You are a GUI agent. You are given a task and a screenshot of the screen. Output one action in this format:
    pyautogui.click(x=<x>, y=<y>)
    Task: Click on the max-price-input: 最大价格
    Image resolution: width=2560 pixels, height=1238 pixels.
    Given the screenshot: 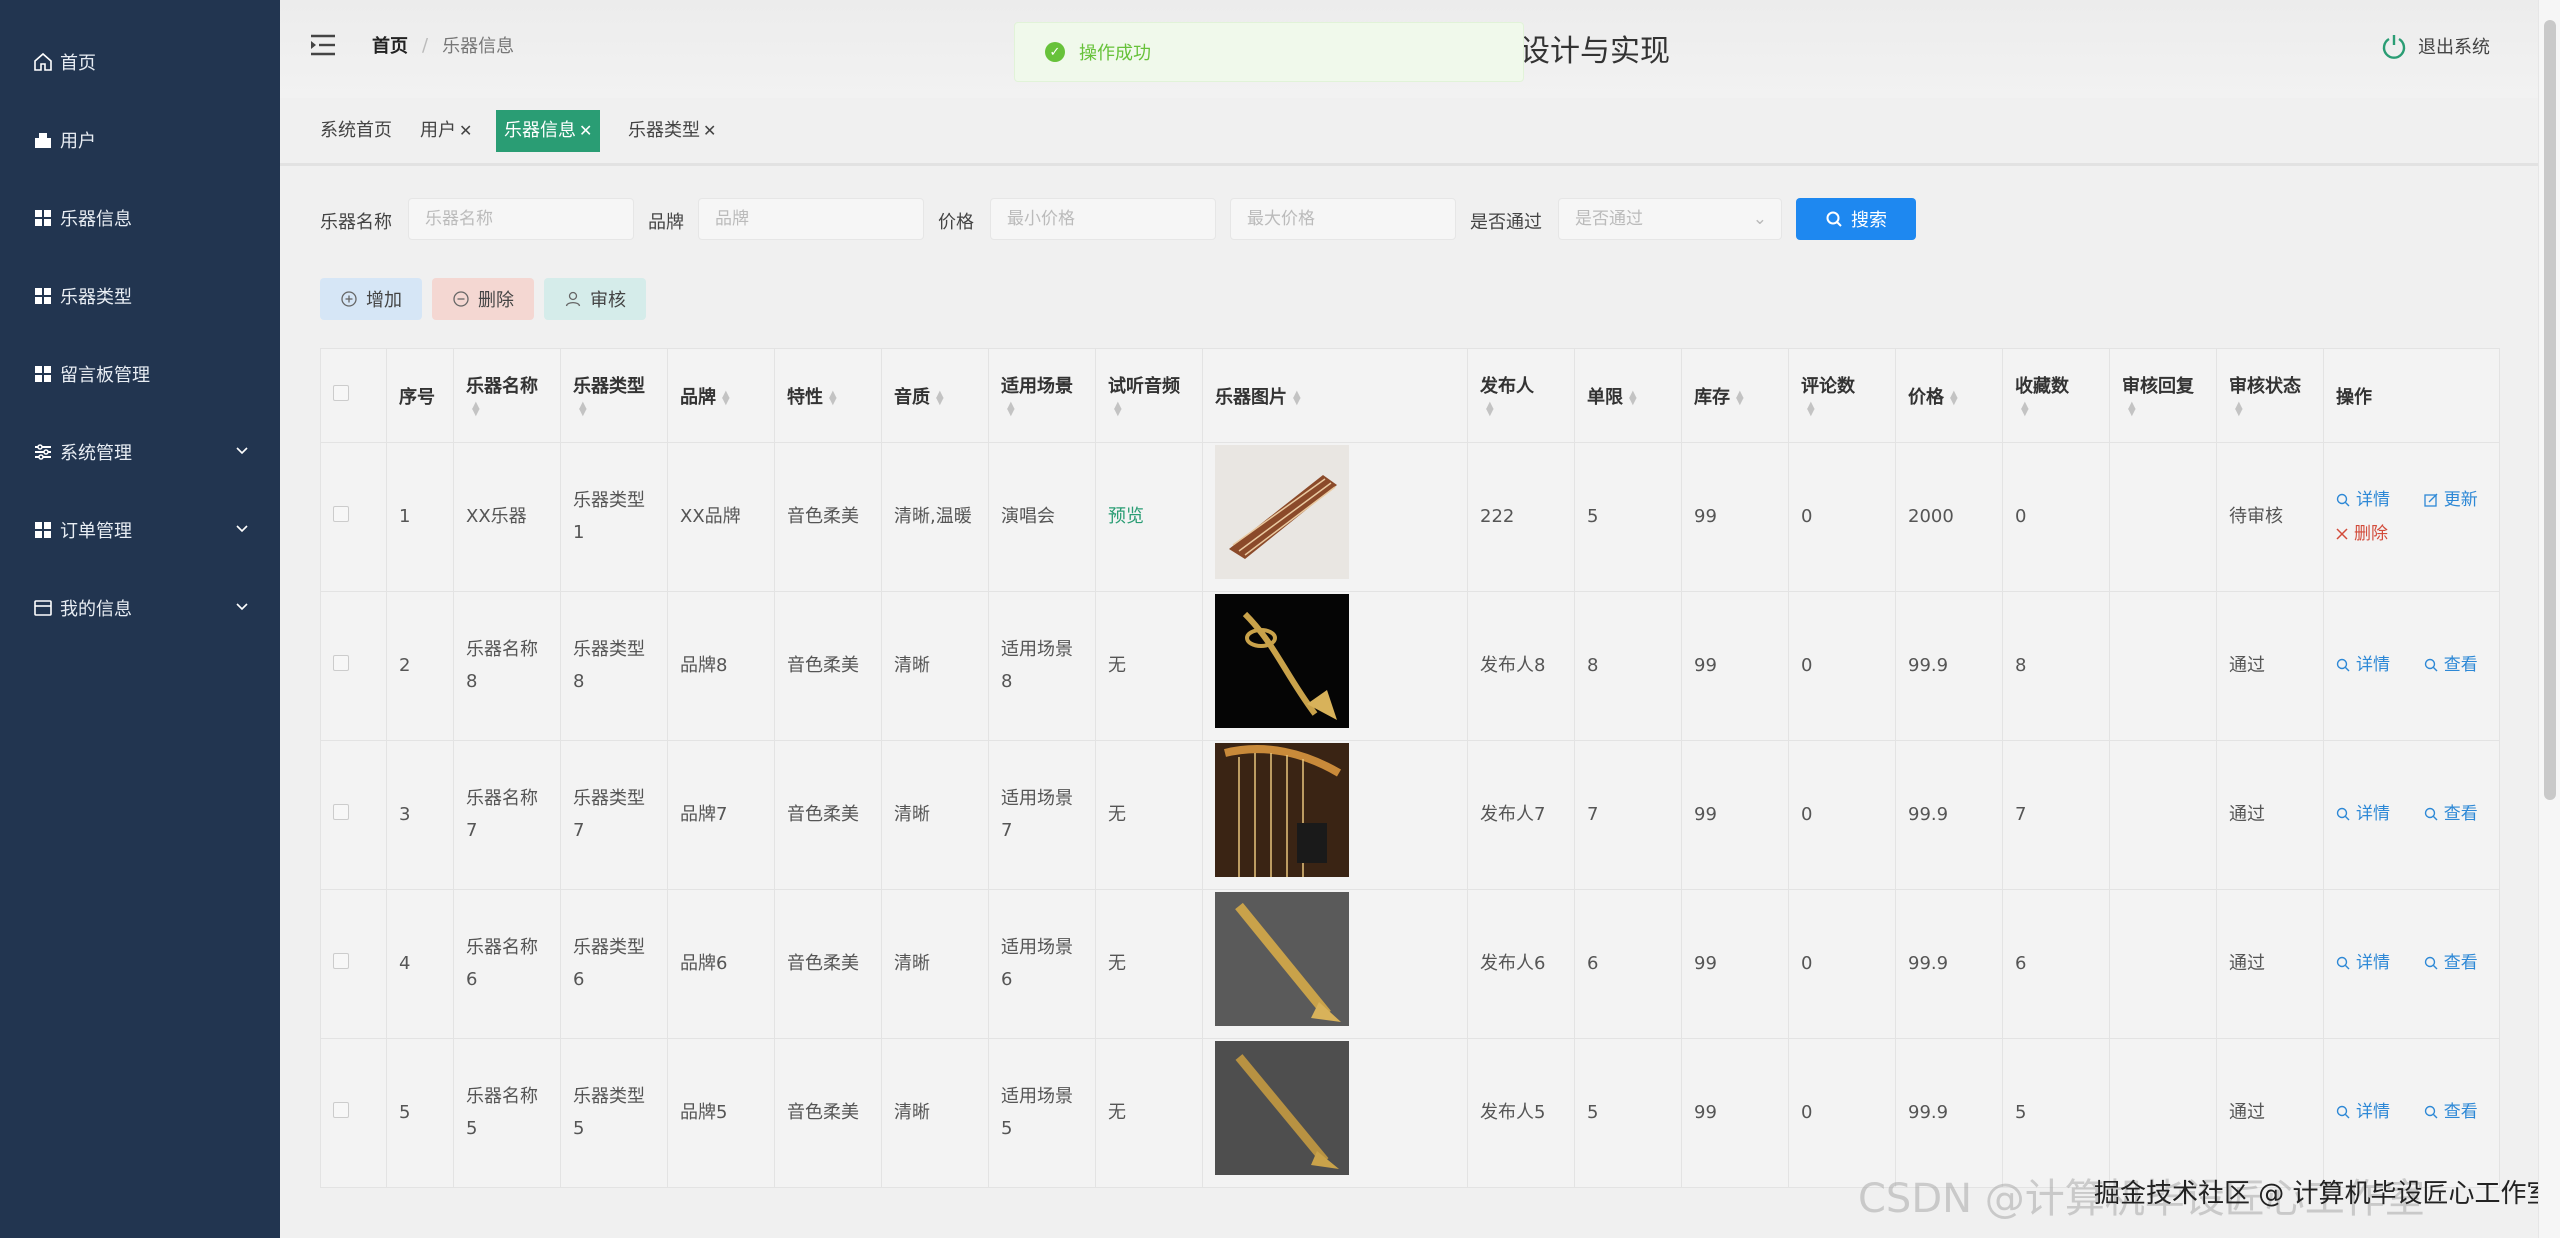 What is the action you would take?
    pyautogui.click(x=1343, y=219)
    